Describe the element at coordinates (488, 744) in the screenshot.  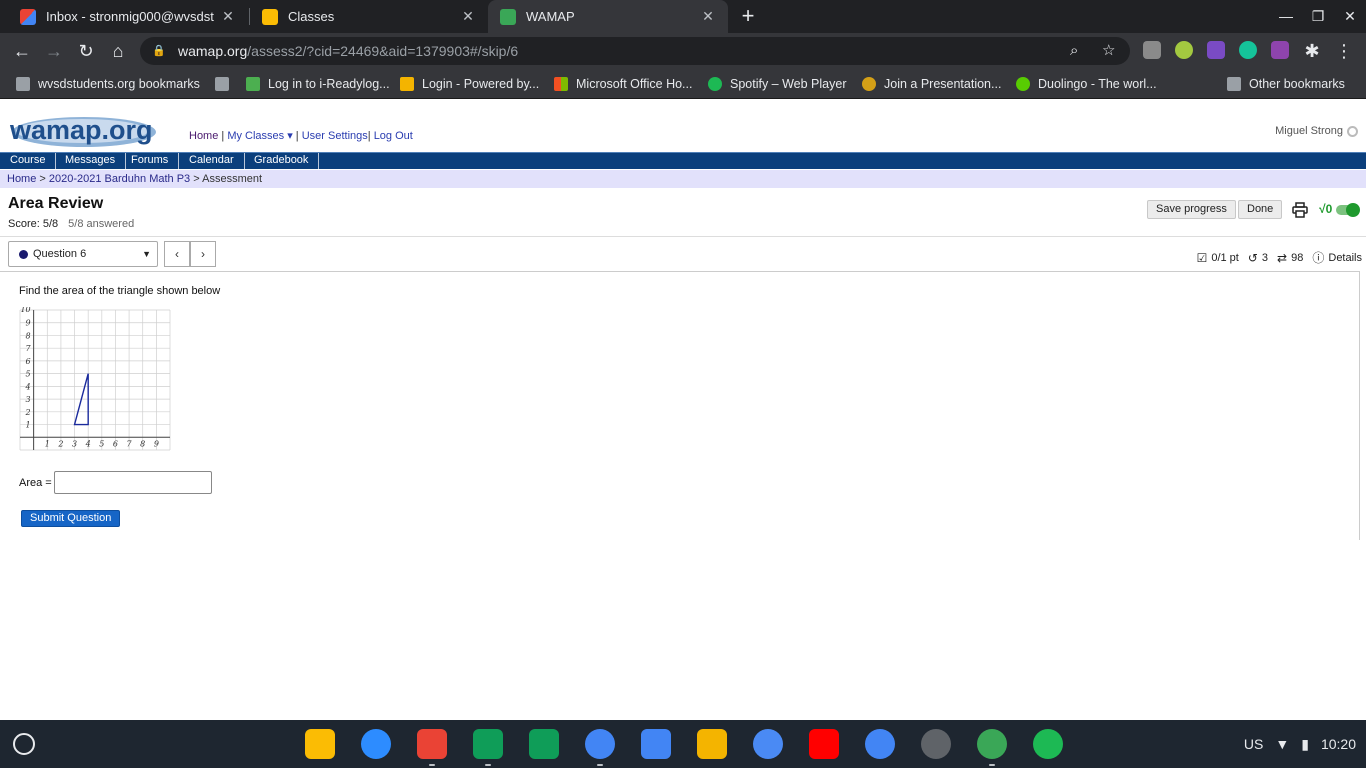
I see `classroom-app-icon` at that location.